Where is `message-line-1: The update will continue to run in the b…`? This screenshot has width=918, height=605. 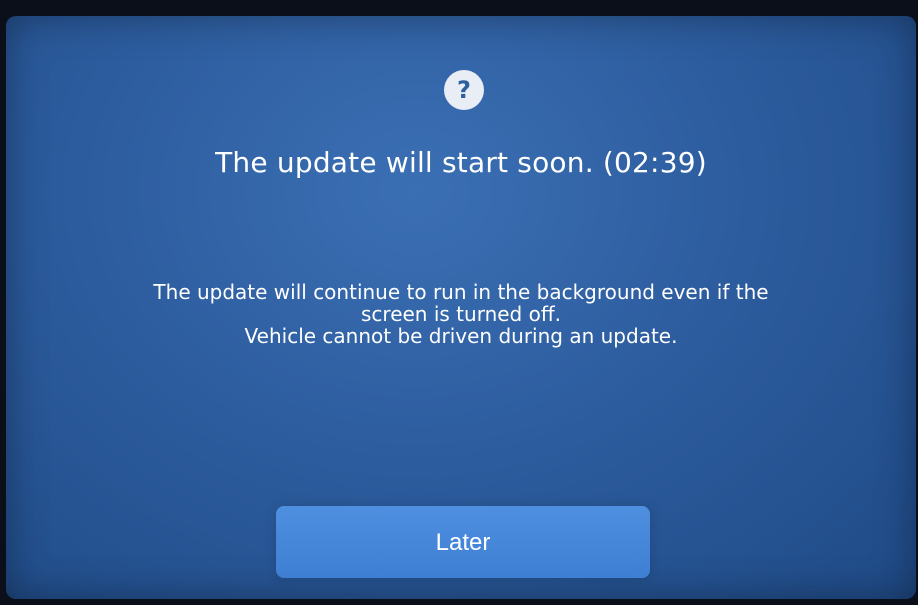
message-line-1: The update will continue to run in the b… is located at coordinates (461, 292).